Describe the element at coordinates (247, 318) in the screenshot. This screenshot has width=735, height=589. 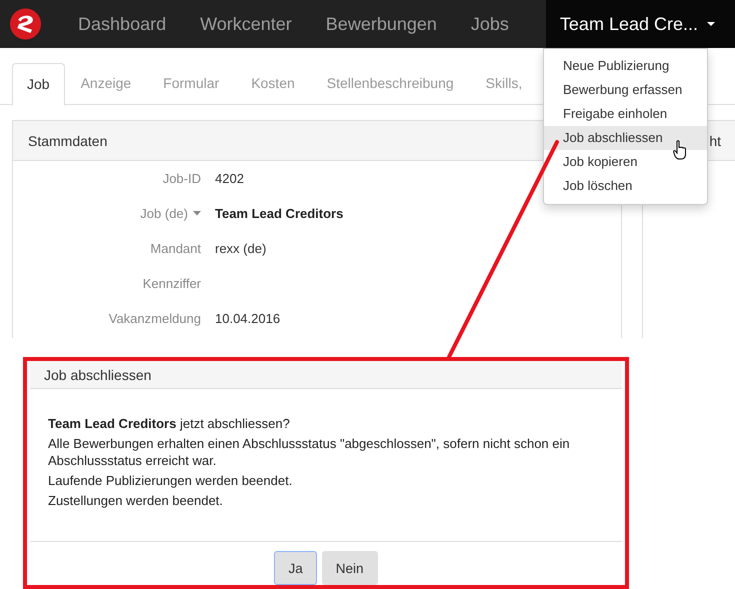
I see `field-value: 10.04.2016` at that location.